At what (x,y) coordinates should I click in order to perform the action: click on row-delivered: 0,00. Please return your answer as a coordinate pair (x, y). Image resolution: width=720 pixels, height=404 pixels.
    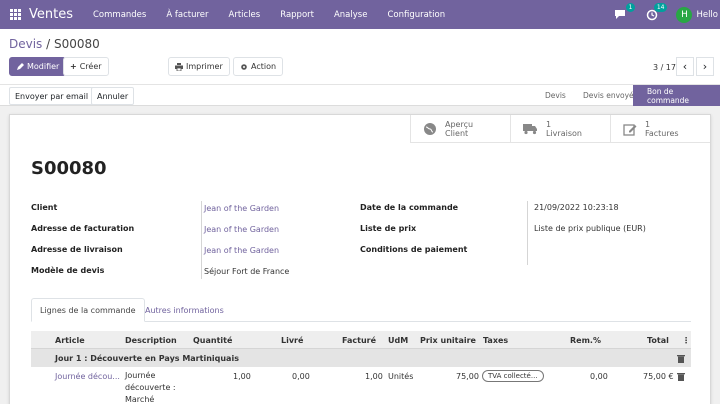
    Looking at the image, I should click on (301, 376).